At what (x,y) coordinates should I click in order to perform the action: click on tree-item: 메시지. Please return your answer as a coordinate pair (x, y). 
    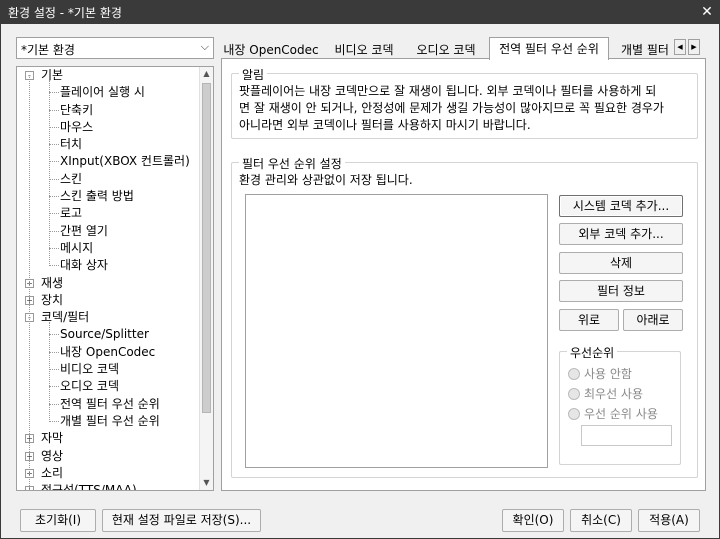
    Looking at the image, I should click on (108, 248).